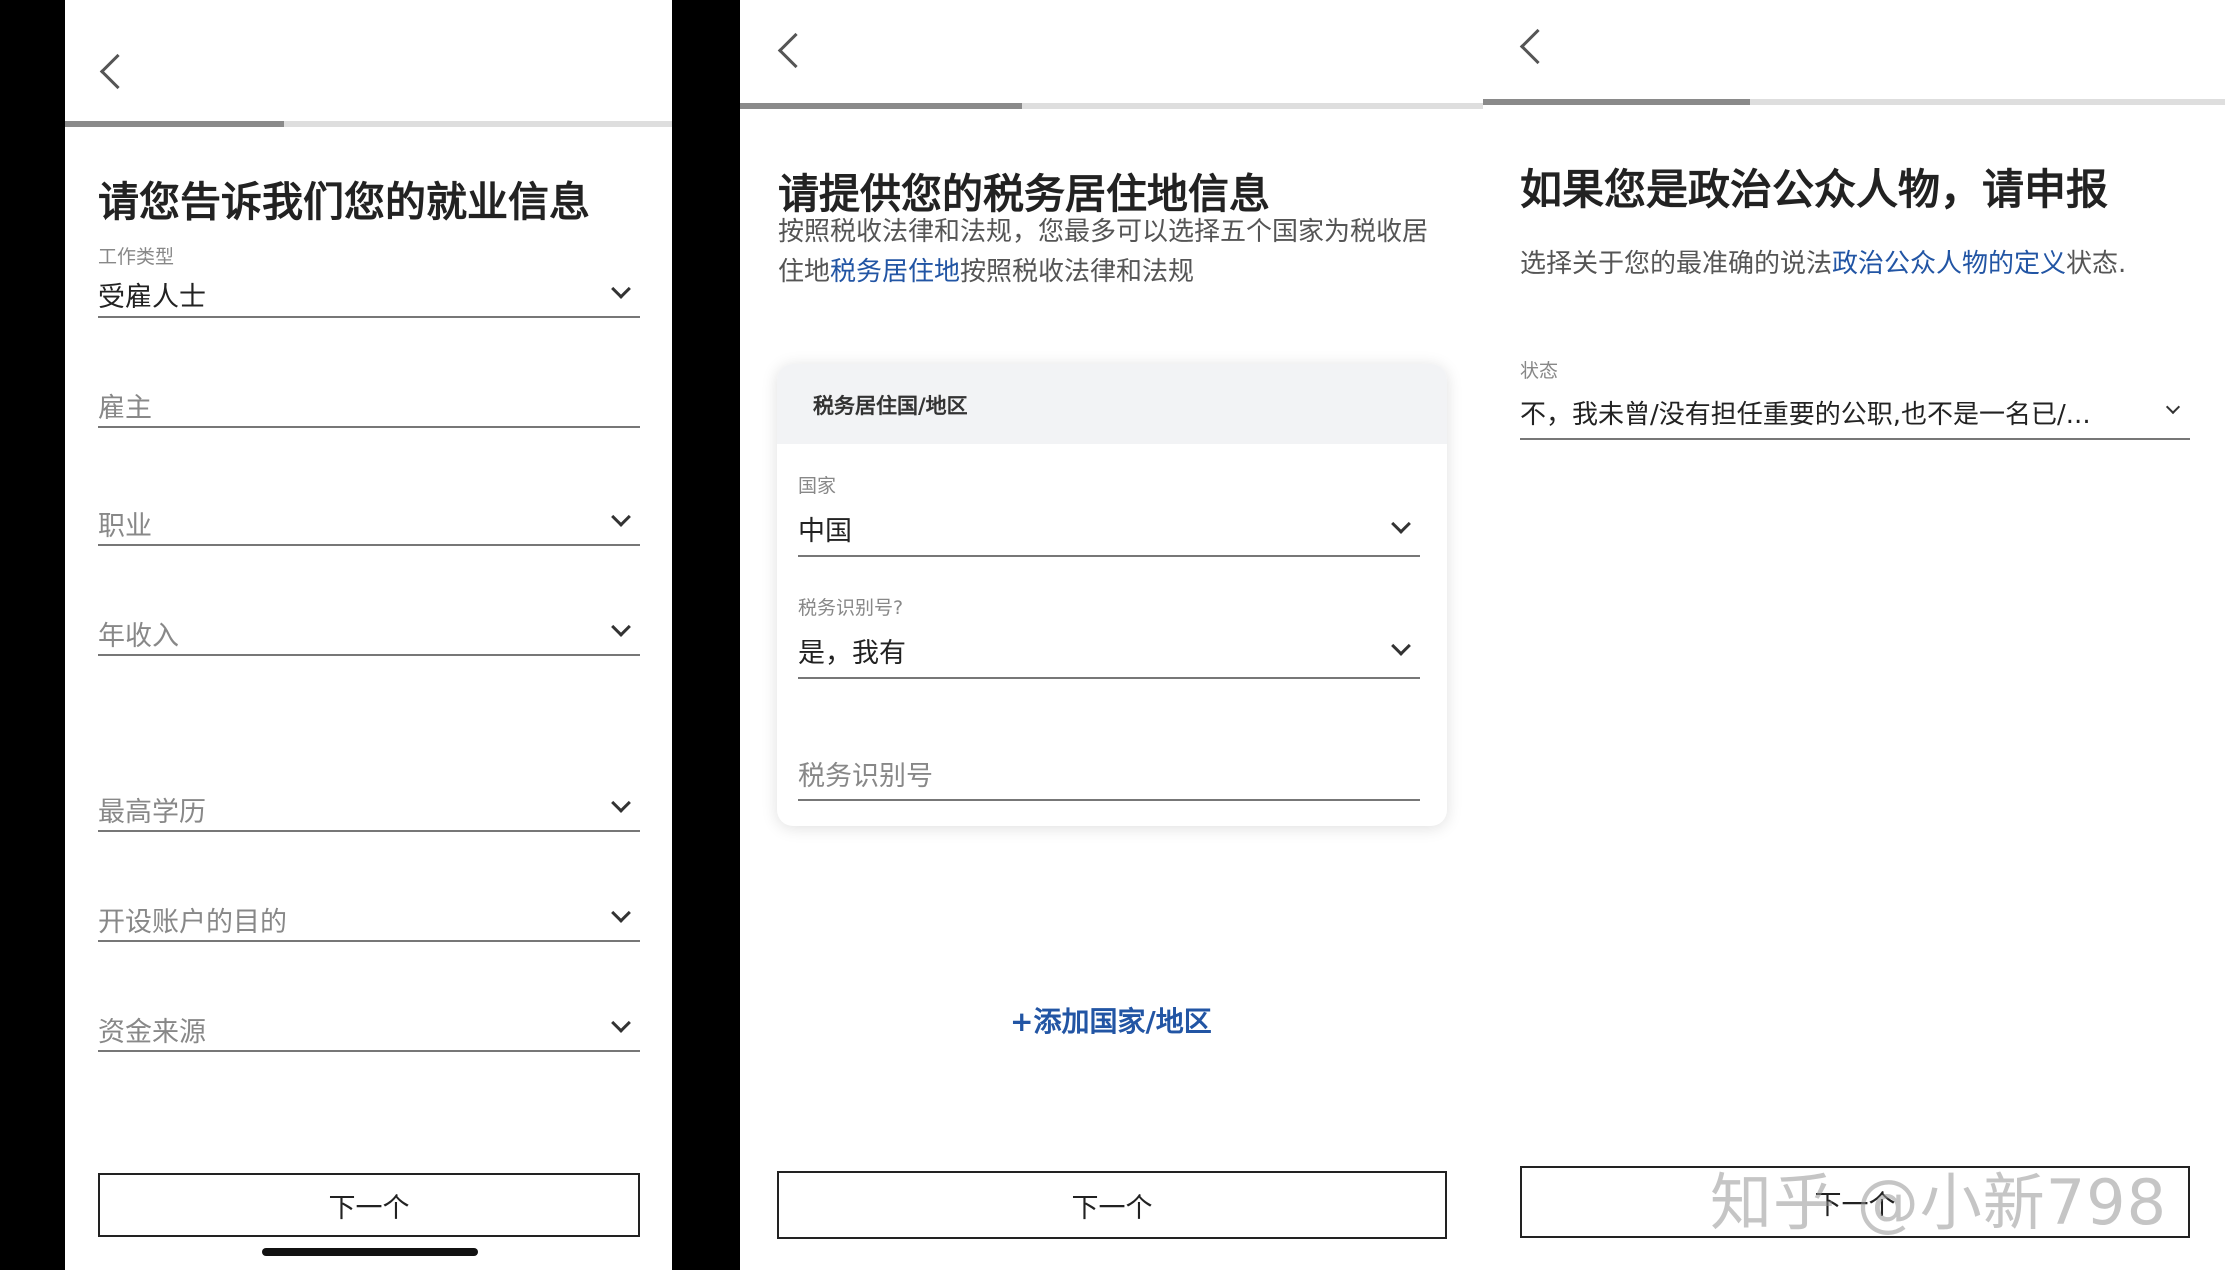 This screenshot has height=1279, width=2225. Describe the element at coordinates (825, 531) in the screenshot. I see `country-value: 中国` at that location.